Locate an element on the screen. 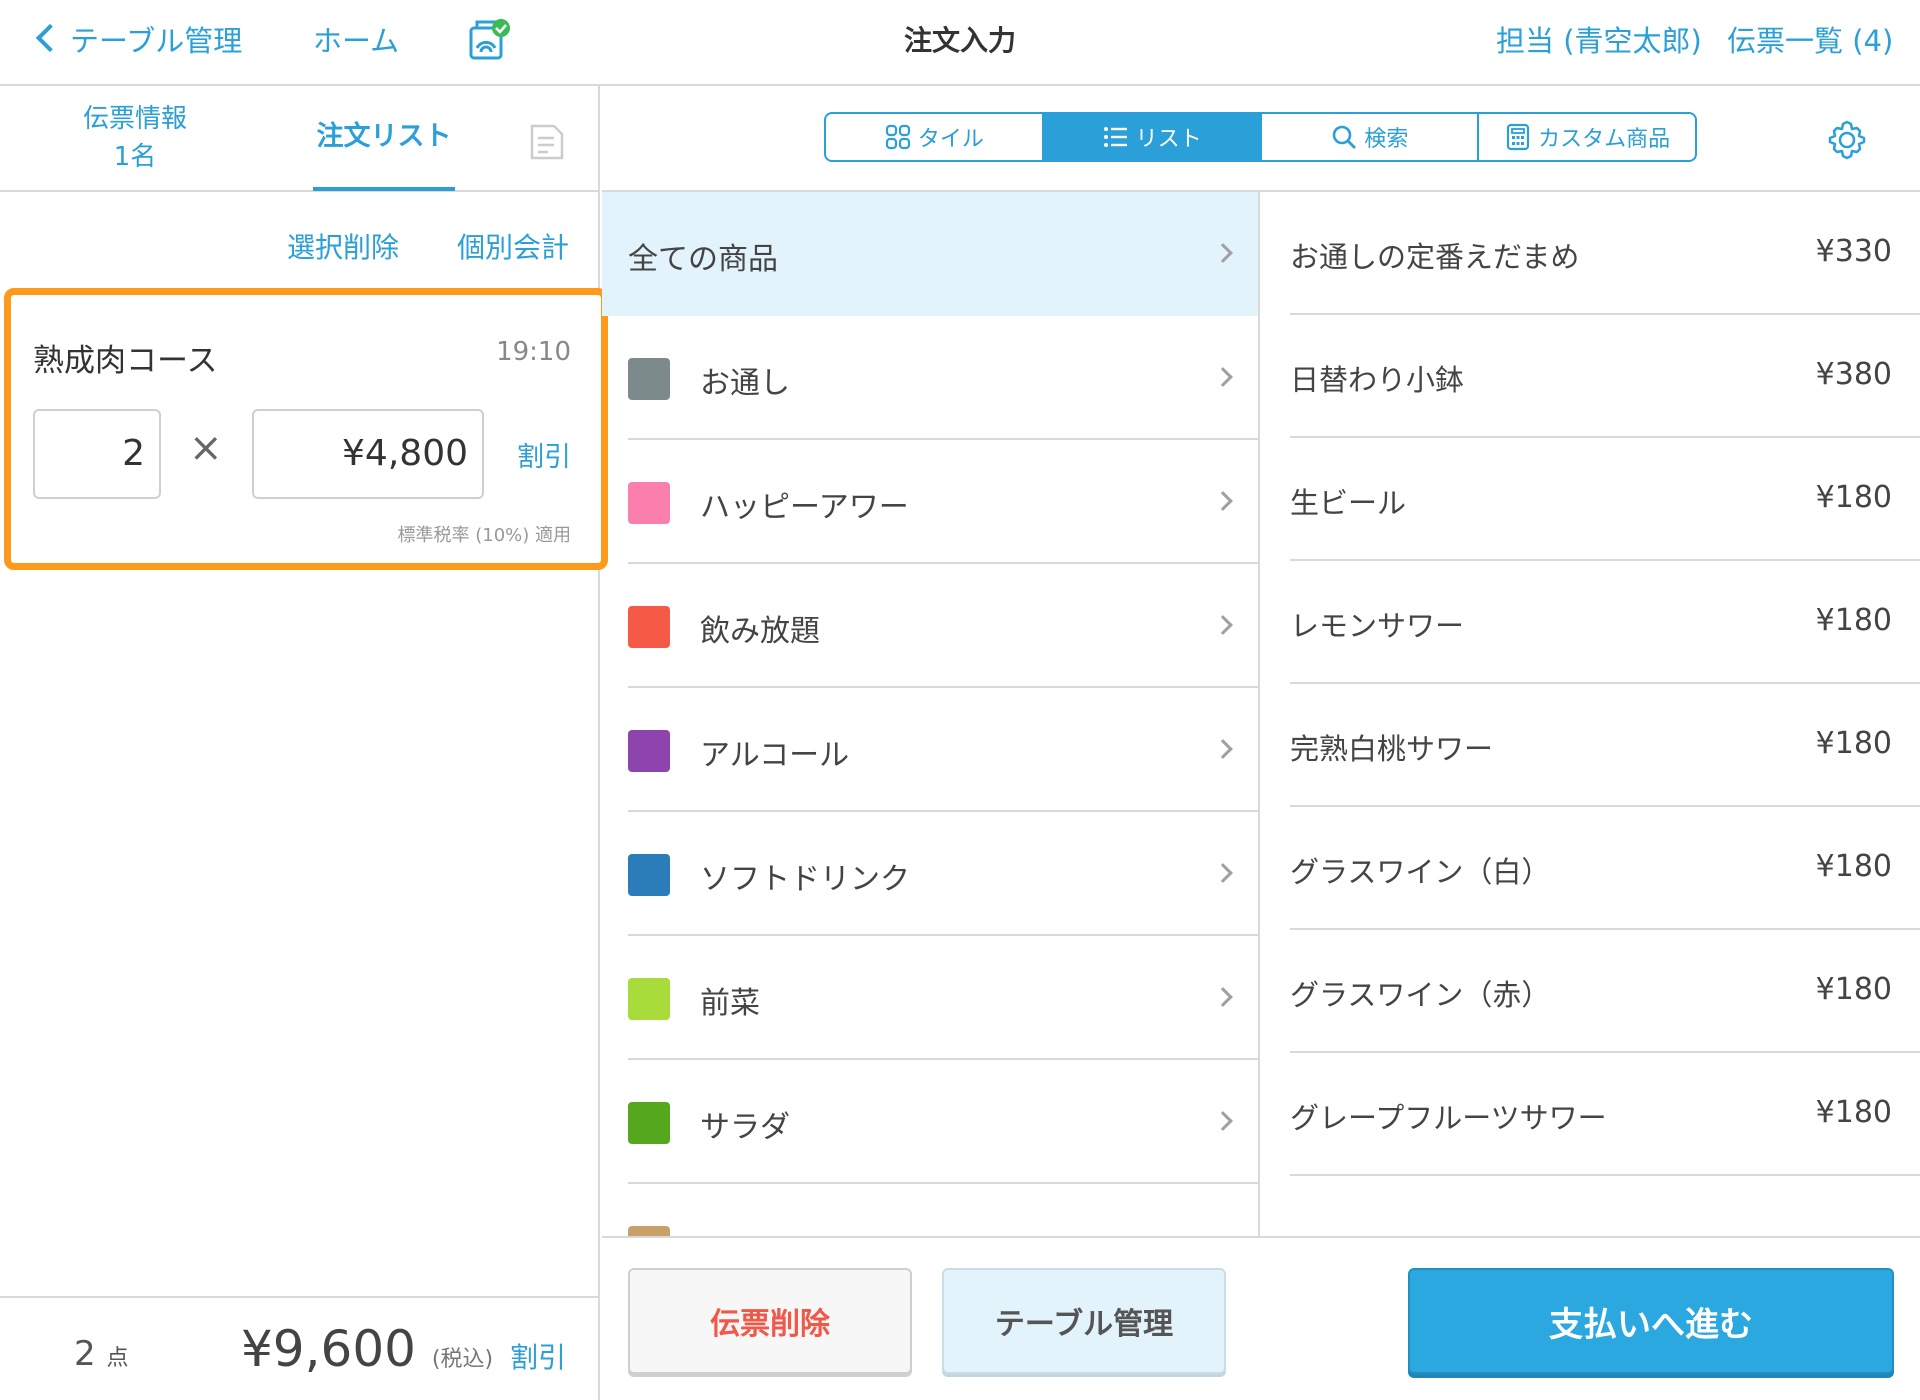  view-mode-tile: タイル is located at coordinates (935, 137).